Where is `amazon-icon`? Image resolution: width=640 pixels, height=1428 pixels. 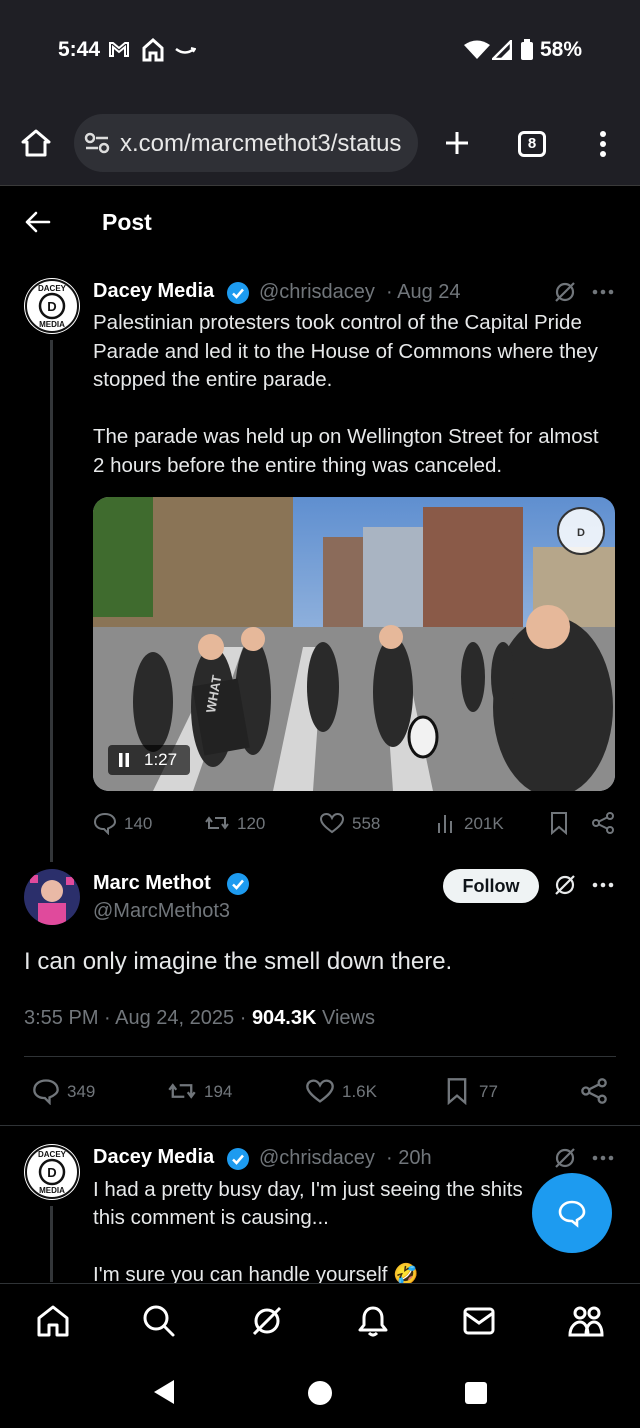 amazon-icon is located at coordinates (185, 52).